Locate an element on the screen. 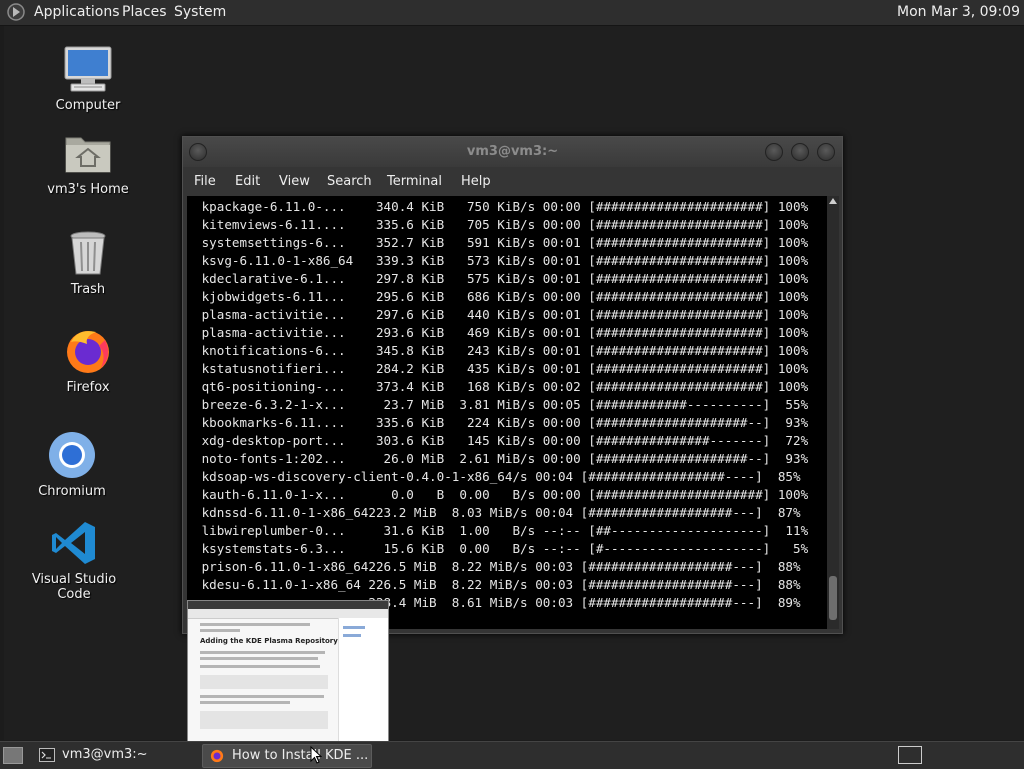  computer-icon is located at coordinates (88, 69).